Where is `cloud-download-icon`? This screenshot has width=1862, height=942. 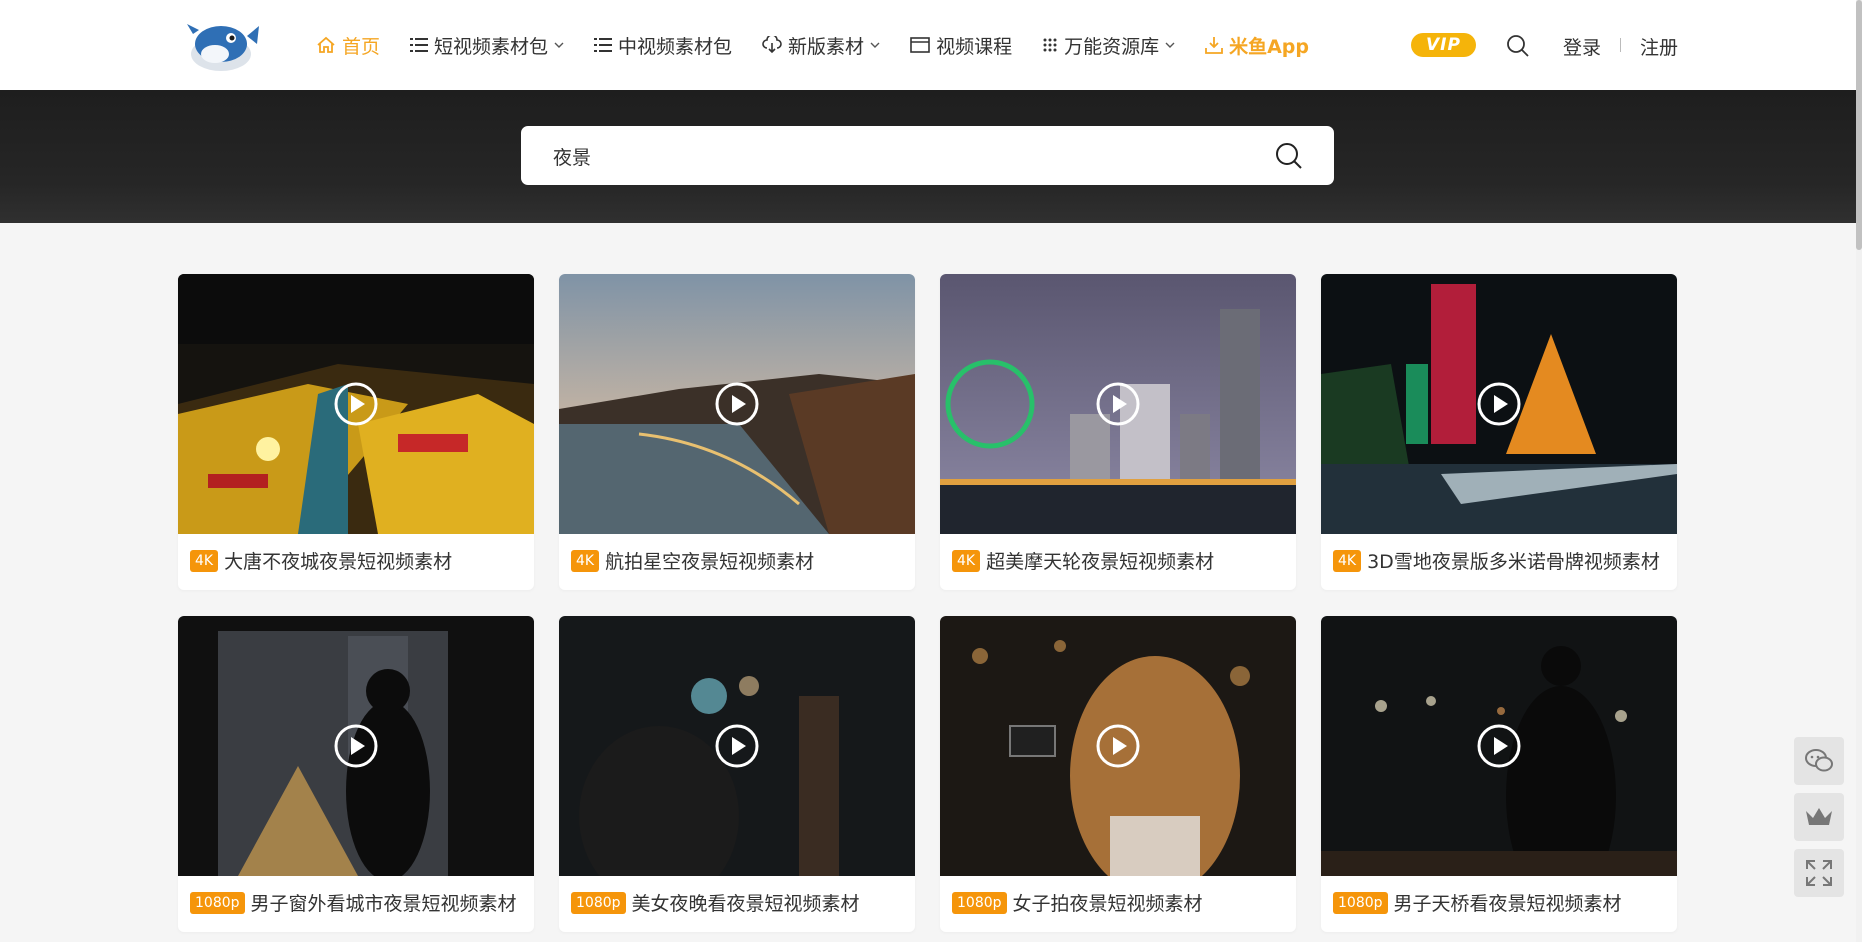 cloud-download-icon is located at coordinates (772, 45).